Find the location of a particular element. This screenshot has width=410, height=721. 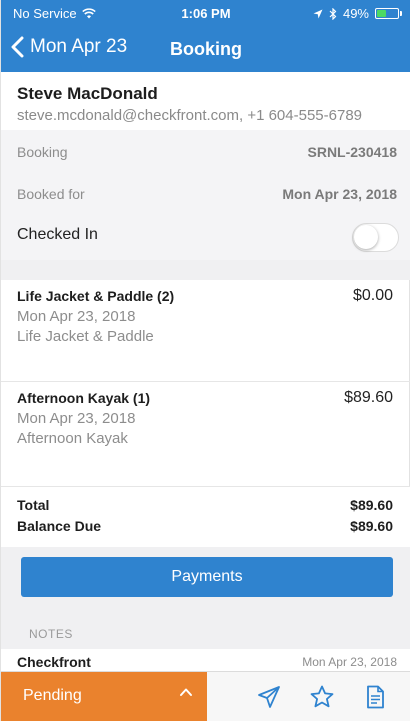

item-price: $0.00 is located at coordinates (372, 295).